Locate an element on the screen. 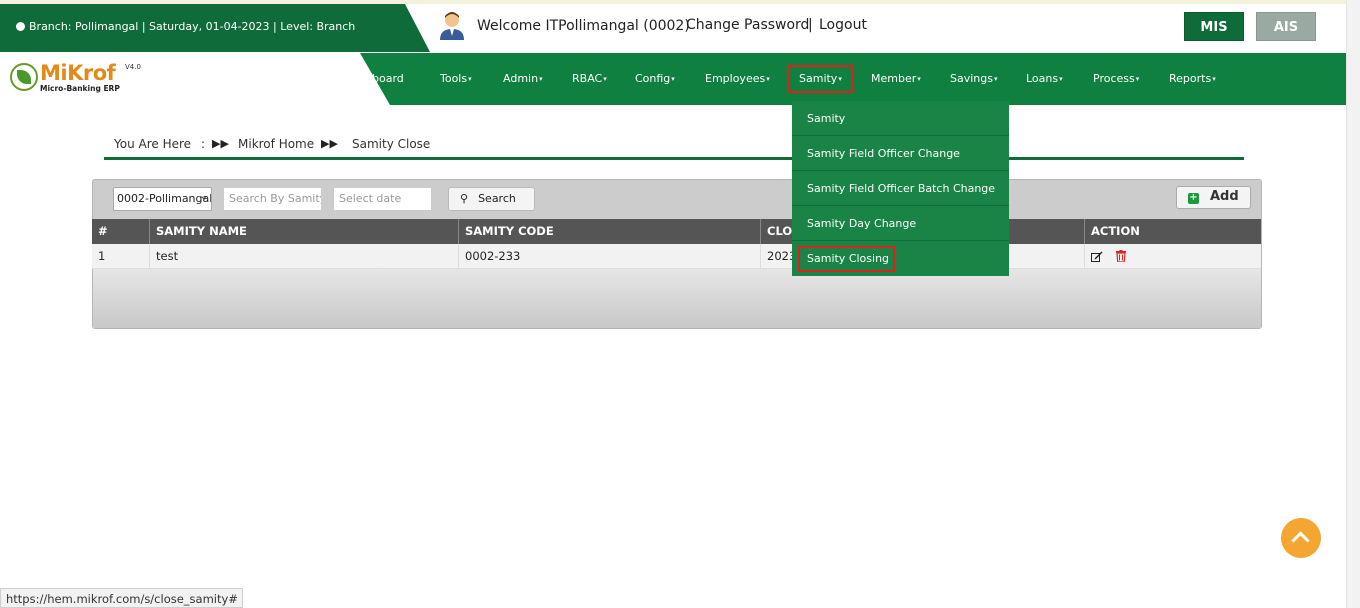  nav-label: Member is located at coordinates (894, 78).